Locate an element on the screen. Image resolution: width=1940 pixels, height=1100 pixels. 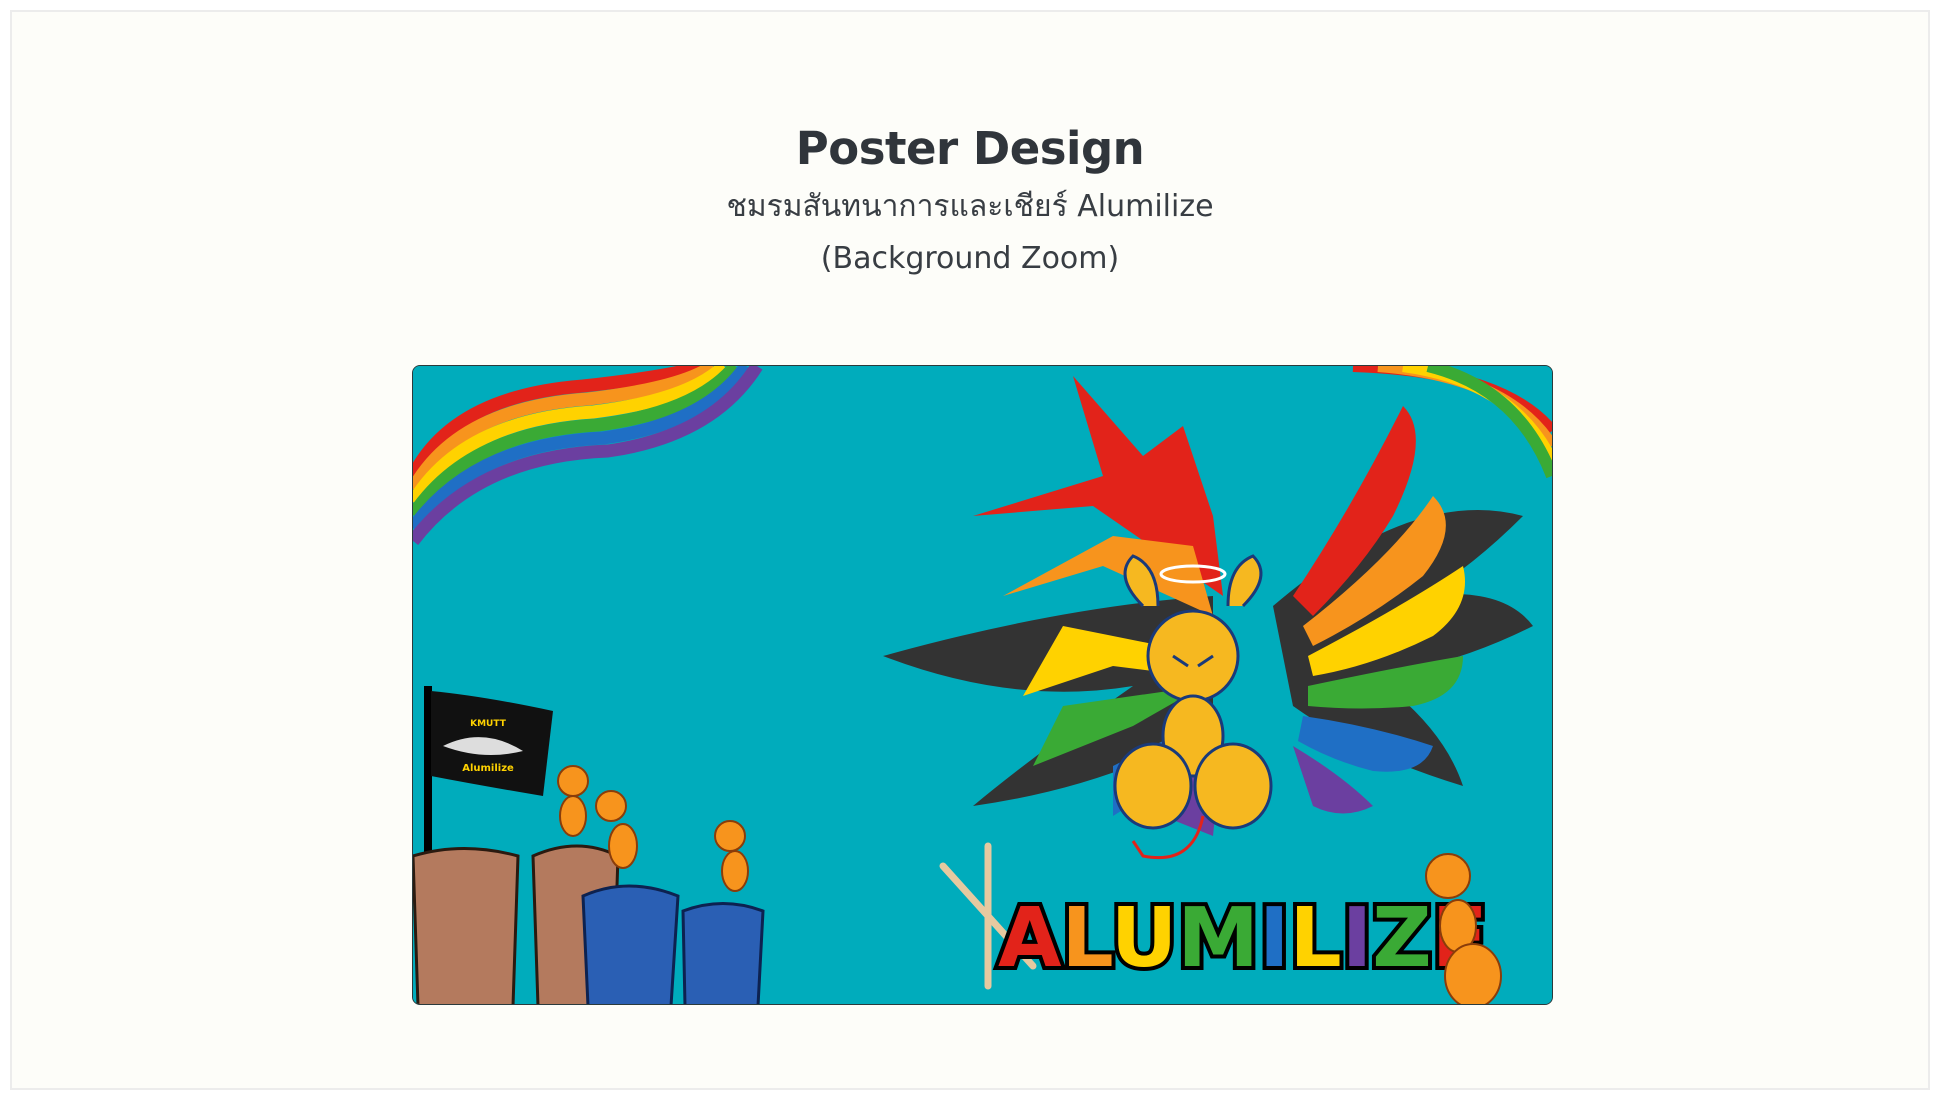
logo-text: ALUMILIZE is located at coordinates (1243, 938).